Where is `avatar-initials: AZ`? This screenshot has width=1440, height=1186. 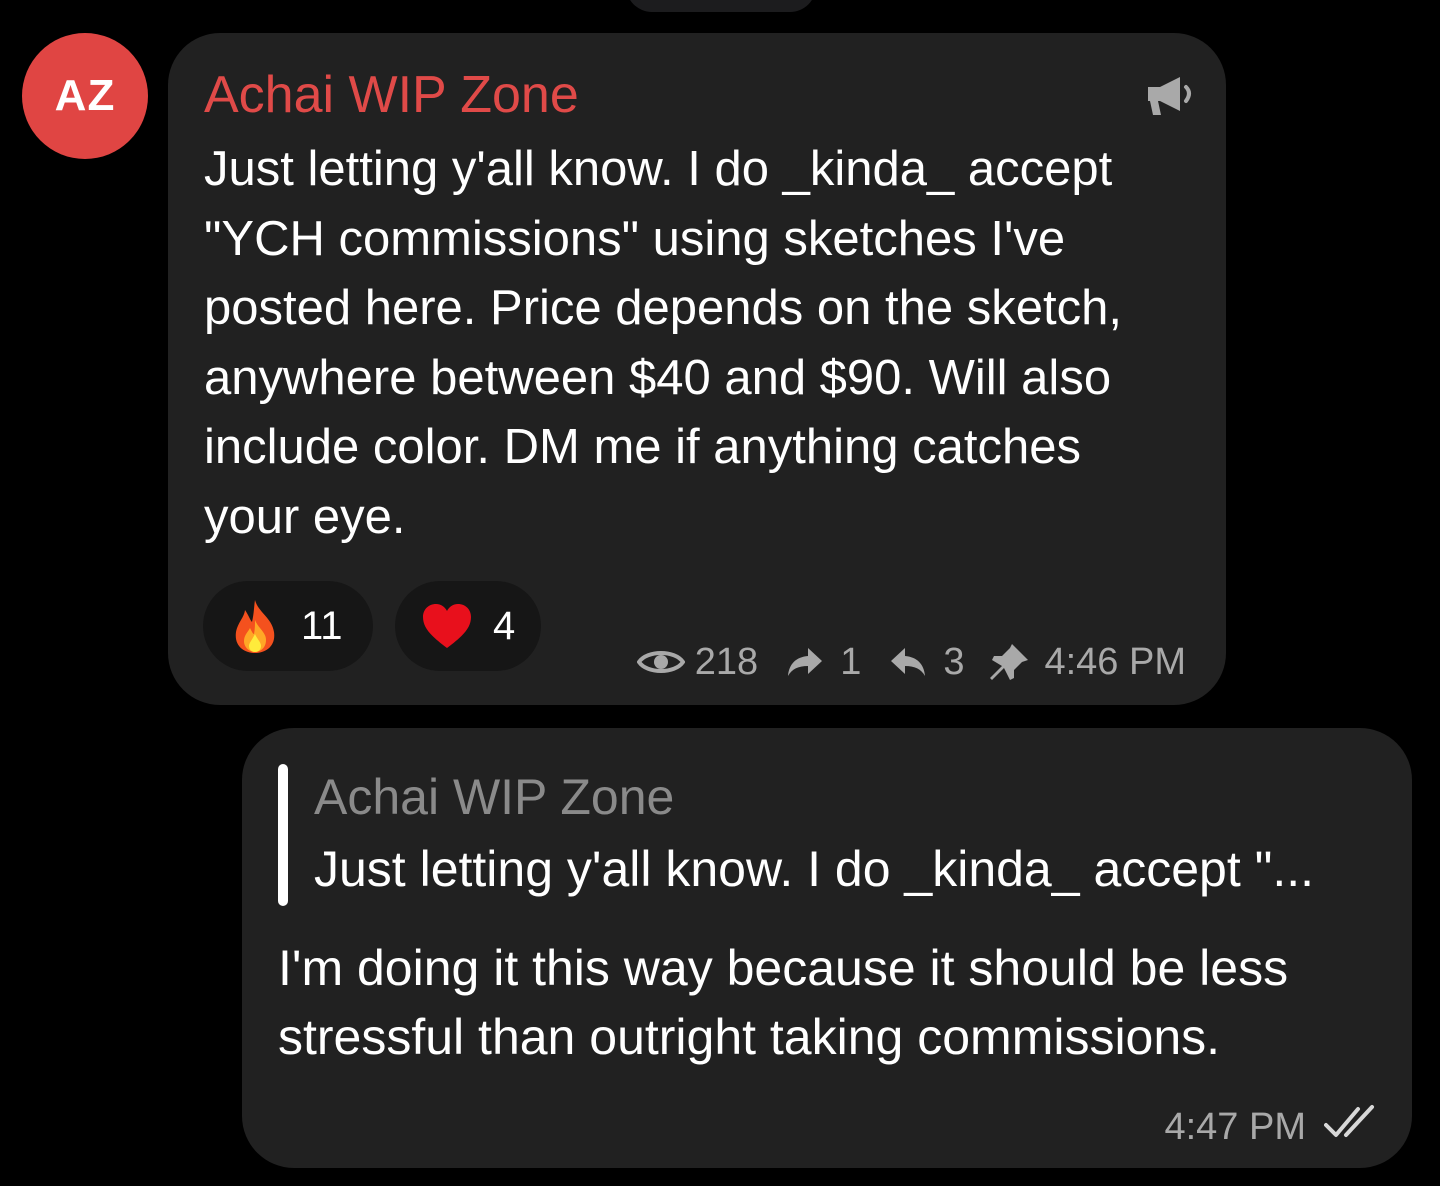 avatar-initials: AZ is located at coordinates (85, 95).